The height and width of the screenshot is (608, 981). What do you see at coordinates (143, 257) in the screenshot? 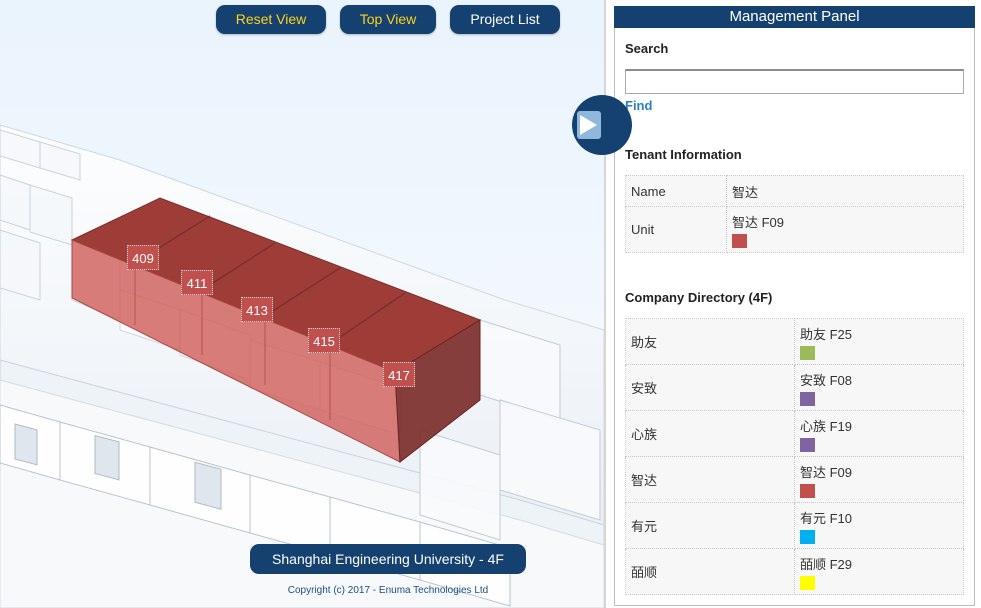
I see `unit-label-409: 409` at bounding box center [143, 257].